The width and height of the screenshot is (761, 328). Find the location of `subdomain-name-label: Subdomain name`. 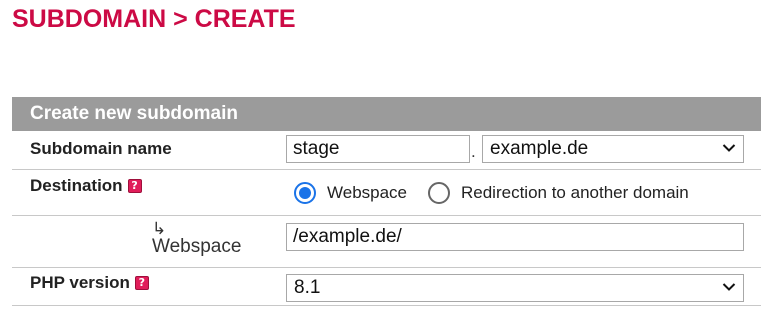

subdomain-name-label: Subdomain name is located at coordinates (101, 149).